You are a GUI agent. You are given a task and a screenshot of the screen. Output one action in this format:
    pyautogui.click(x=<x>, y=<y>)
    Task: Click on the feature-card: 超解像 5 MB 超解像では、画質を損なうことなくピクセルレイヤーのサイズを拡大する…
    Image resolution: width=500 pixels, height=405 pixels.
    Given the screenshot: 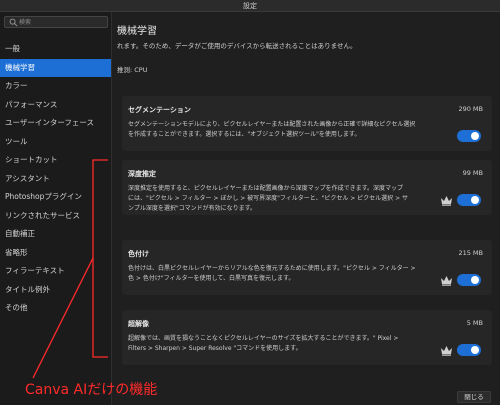 What is the action you would take?
    pyautogui.click(x=307, y=337)
    